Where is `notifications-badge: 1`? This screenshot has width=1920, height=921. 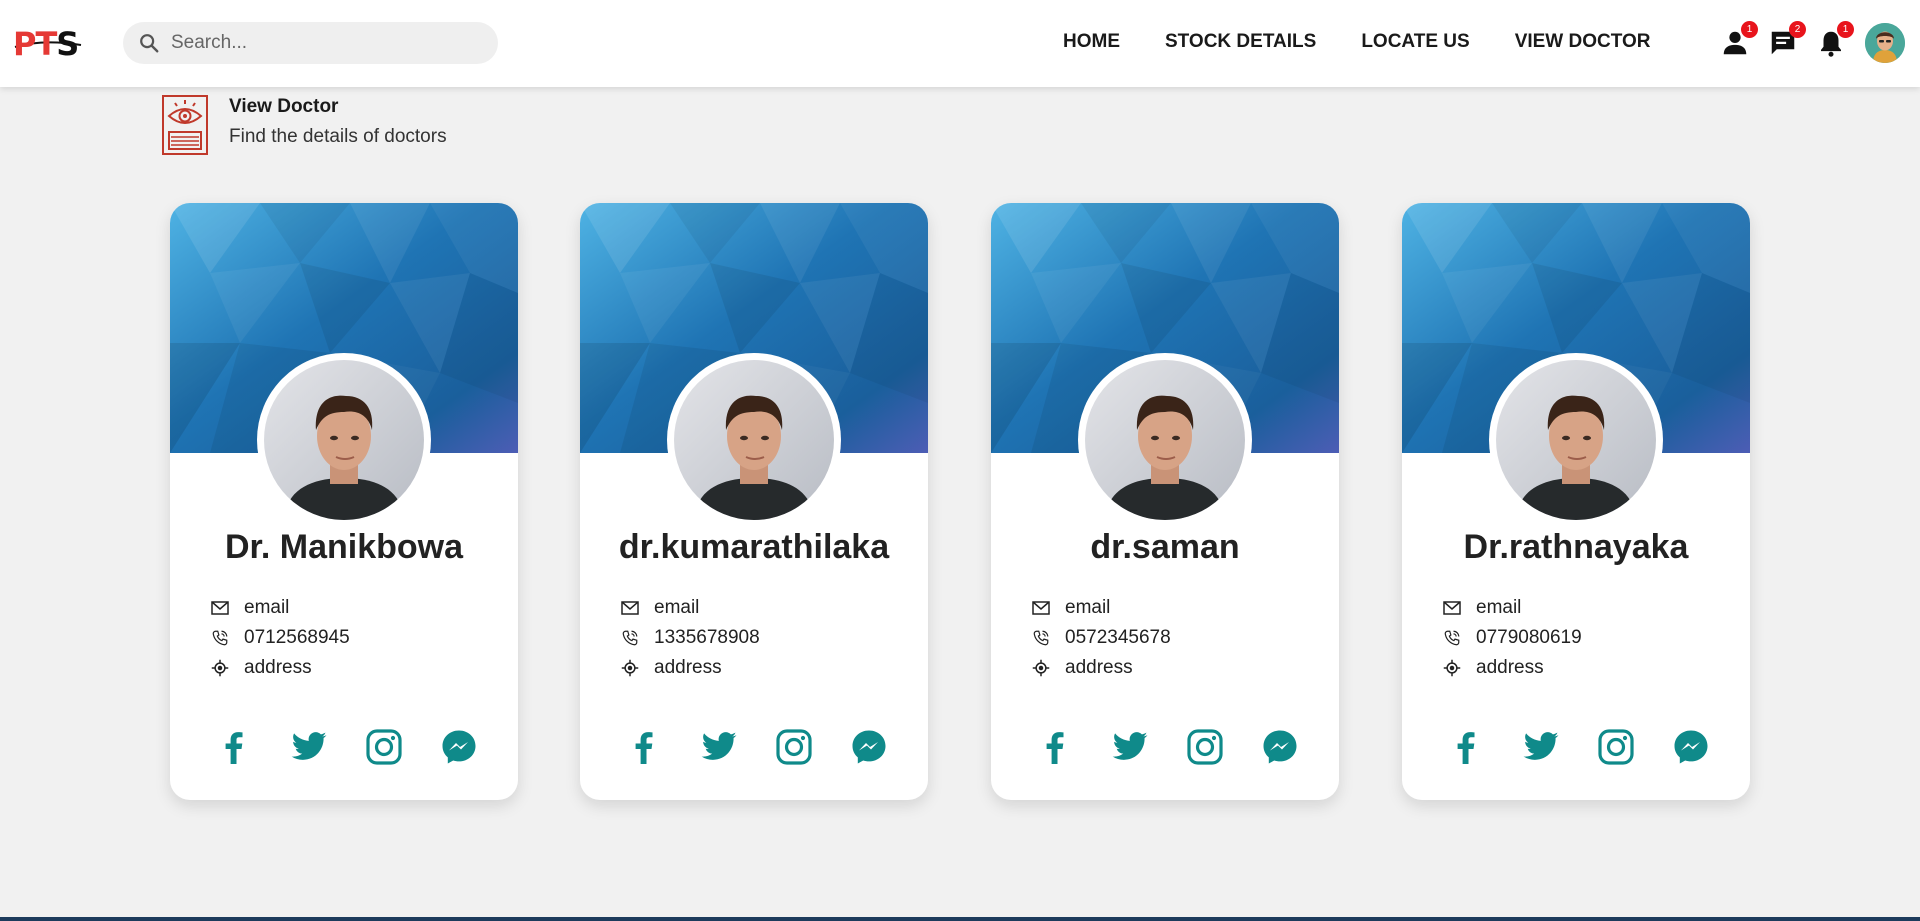
notifications-badge: 1 is located at coordinates (1845, 29).